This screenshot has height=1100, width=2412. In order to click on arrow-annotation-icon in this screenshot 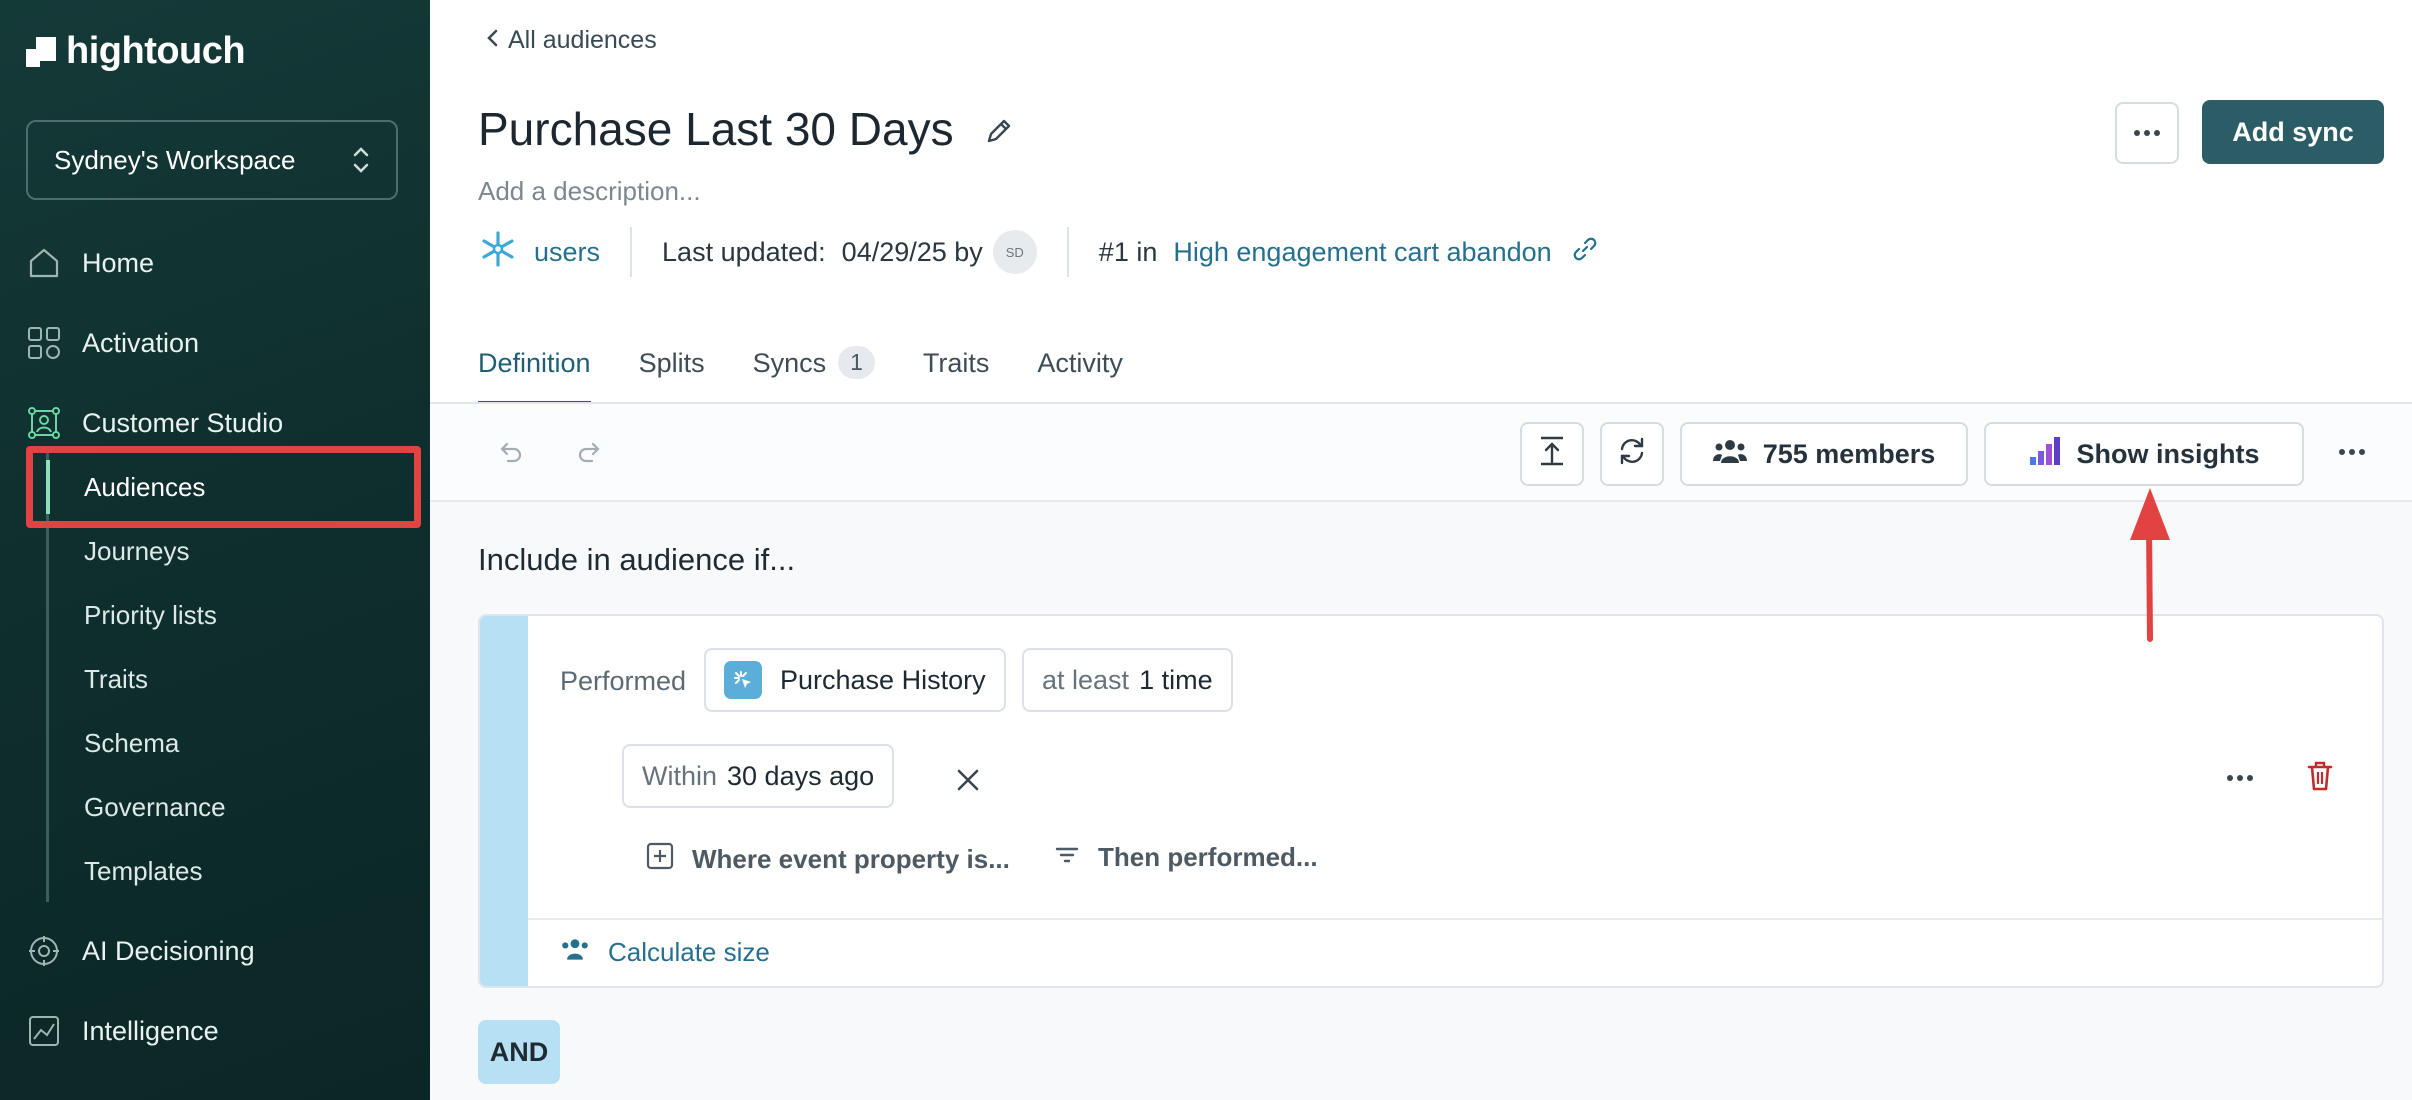, I will do `click(2150, 565)`.